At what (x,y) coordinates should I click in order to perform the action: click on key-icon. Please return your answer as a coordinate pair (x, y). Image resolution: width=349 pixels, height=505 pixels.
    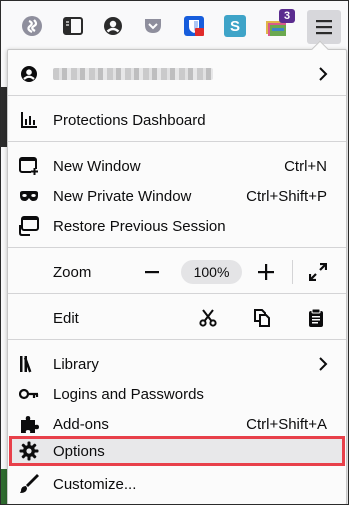
    Looking at the image, I should click on (29, 394).